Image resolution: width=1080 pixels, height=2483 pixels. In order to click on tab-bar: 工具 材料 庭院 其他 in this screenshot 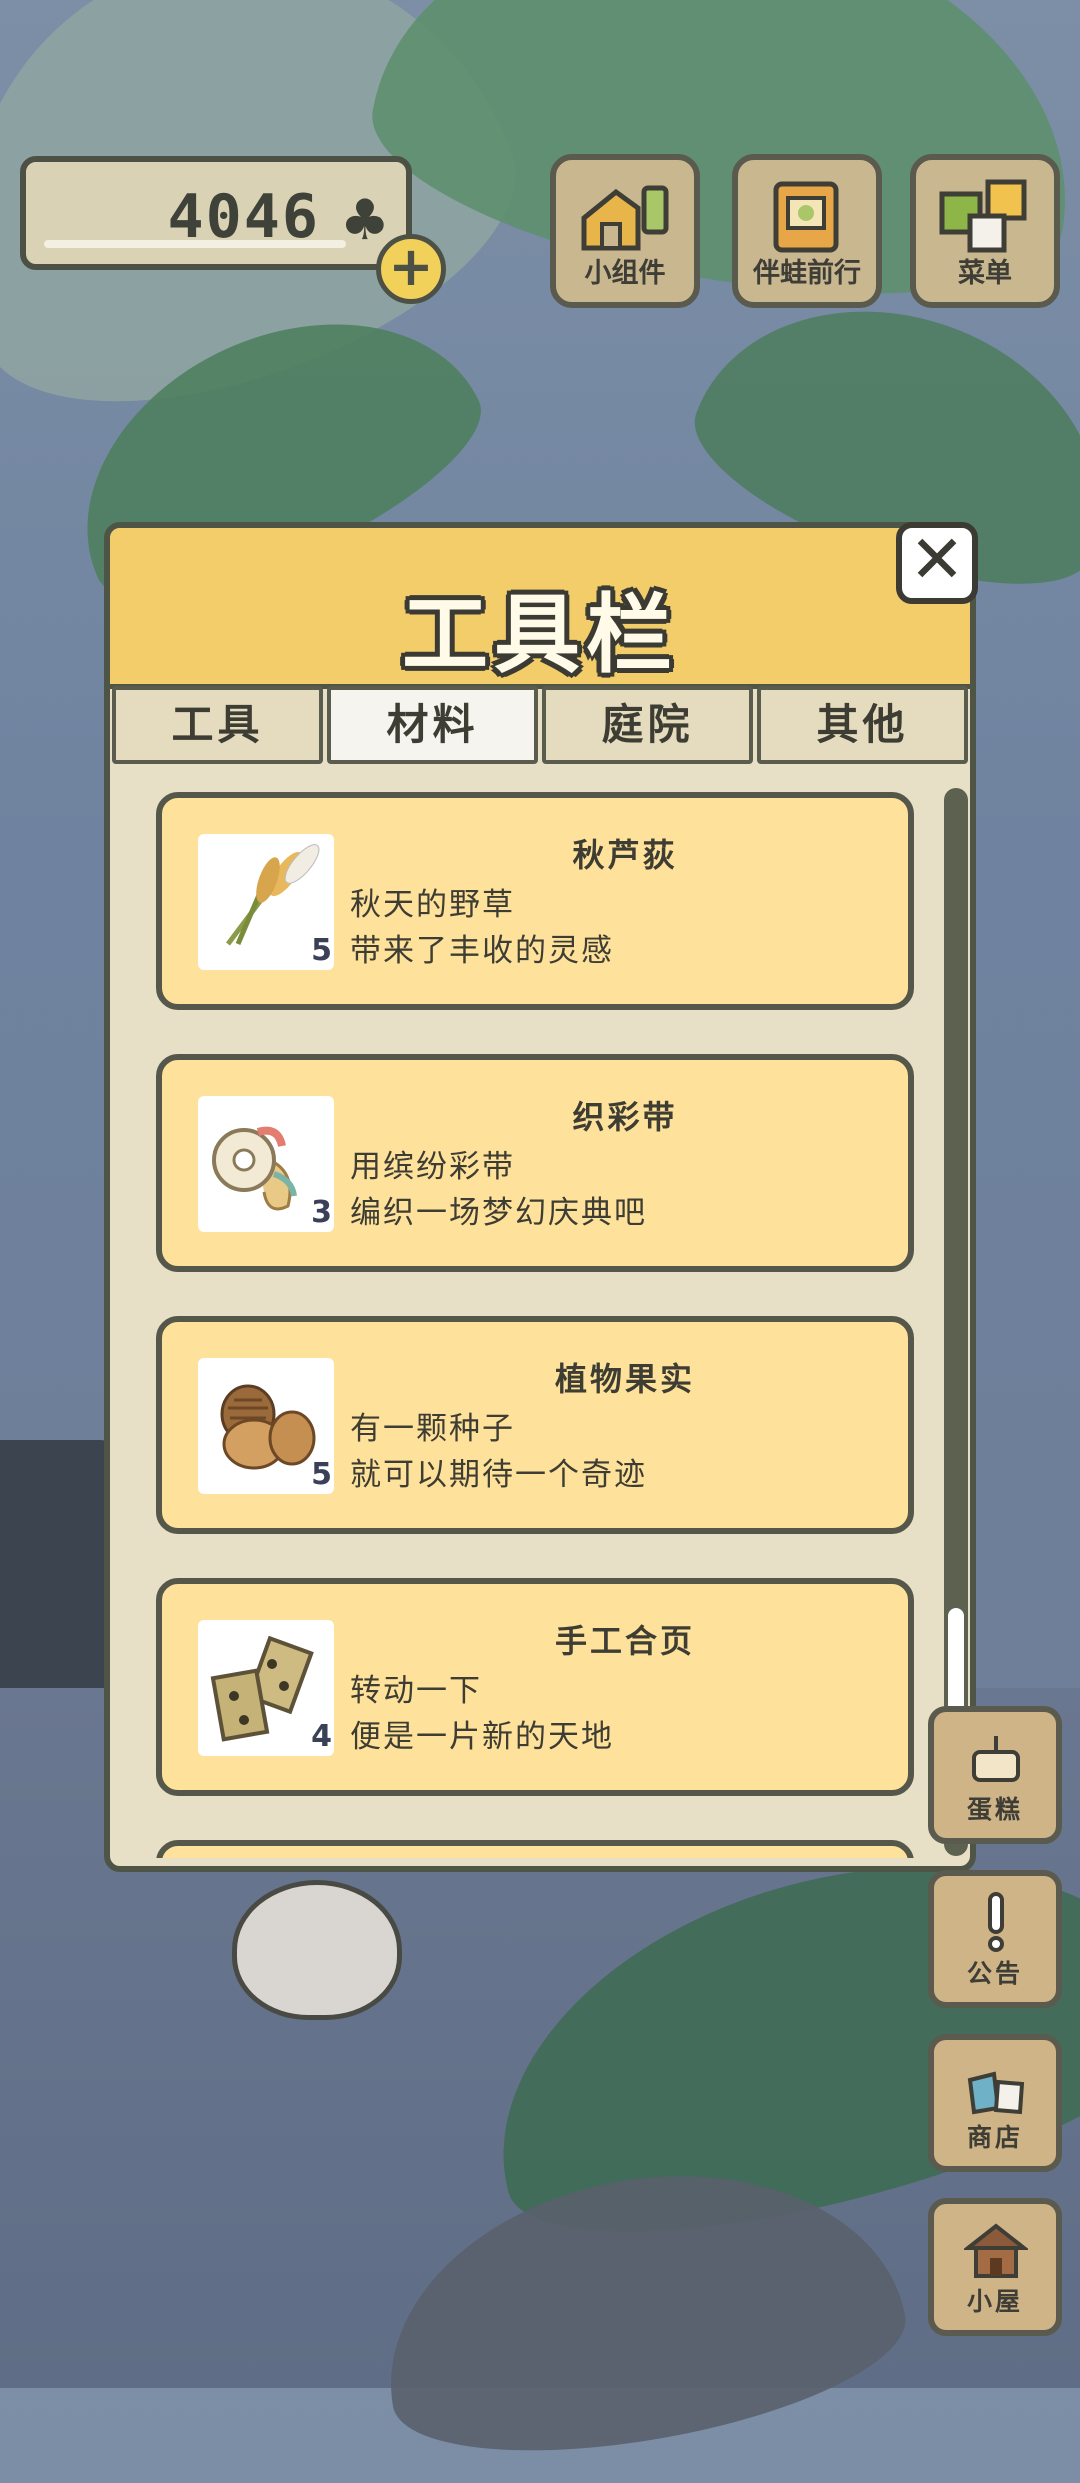, I will do `click(540, 726)`.